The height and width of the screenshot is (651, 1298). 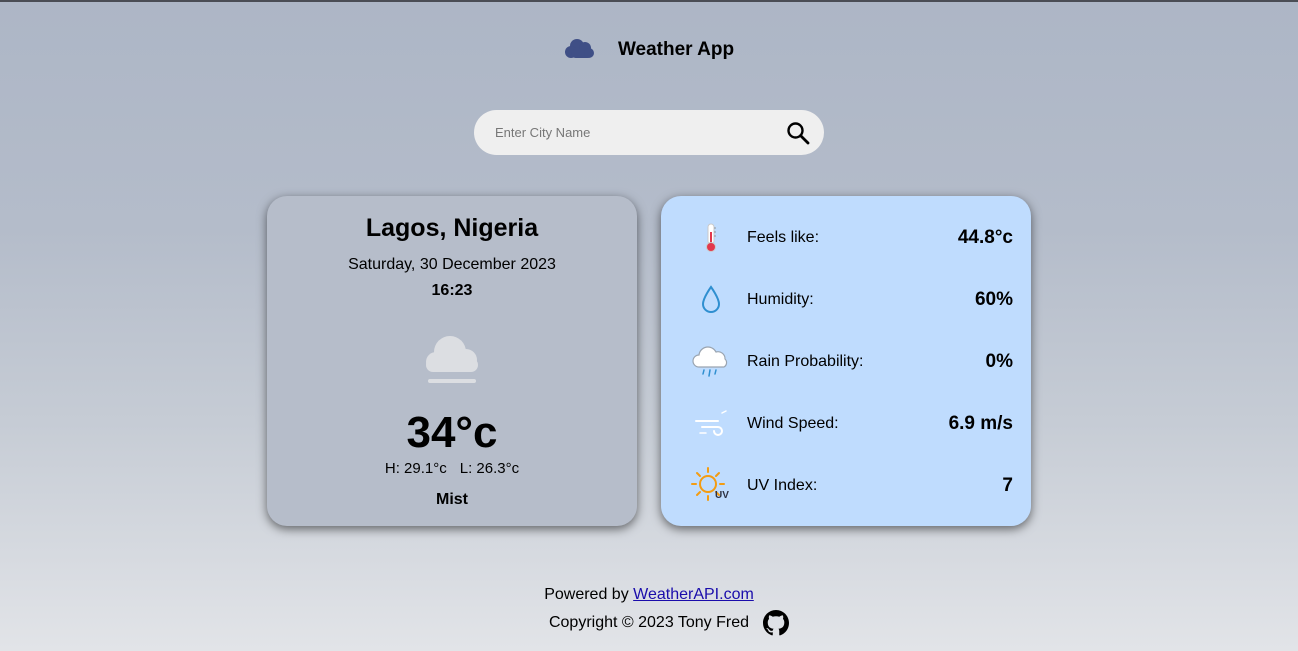 What do you see at coordinates (776, 623) in the screenshot?
I see `github-icon` at bounding box center [776, 623].